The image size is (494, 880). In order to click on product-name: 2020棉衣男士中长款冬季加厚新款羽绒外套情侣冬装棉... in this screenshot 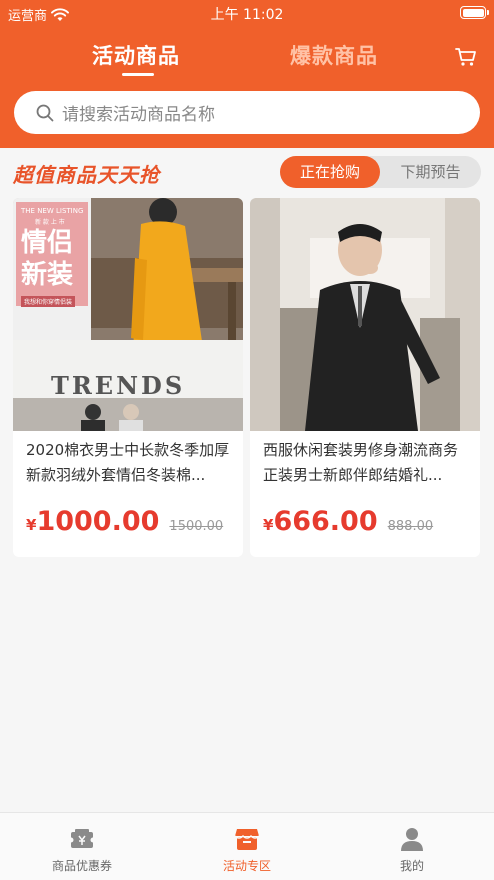, I will do `click(128, 462)`.